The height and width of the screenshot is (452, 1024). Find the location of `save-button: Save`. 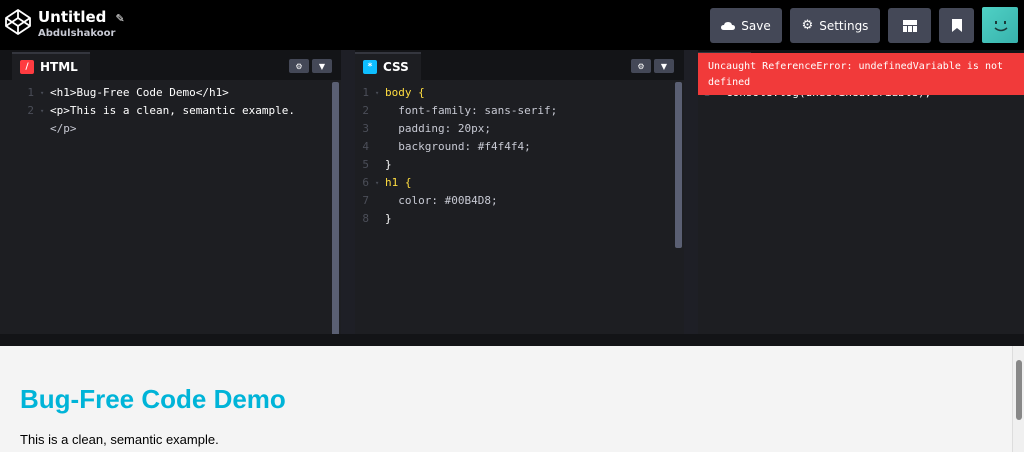

save-button: Save is located at coordinates (746, 25).